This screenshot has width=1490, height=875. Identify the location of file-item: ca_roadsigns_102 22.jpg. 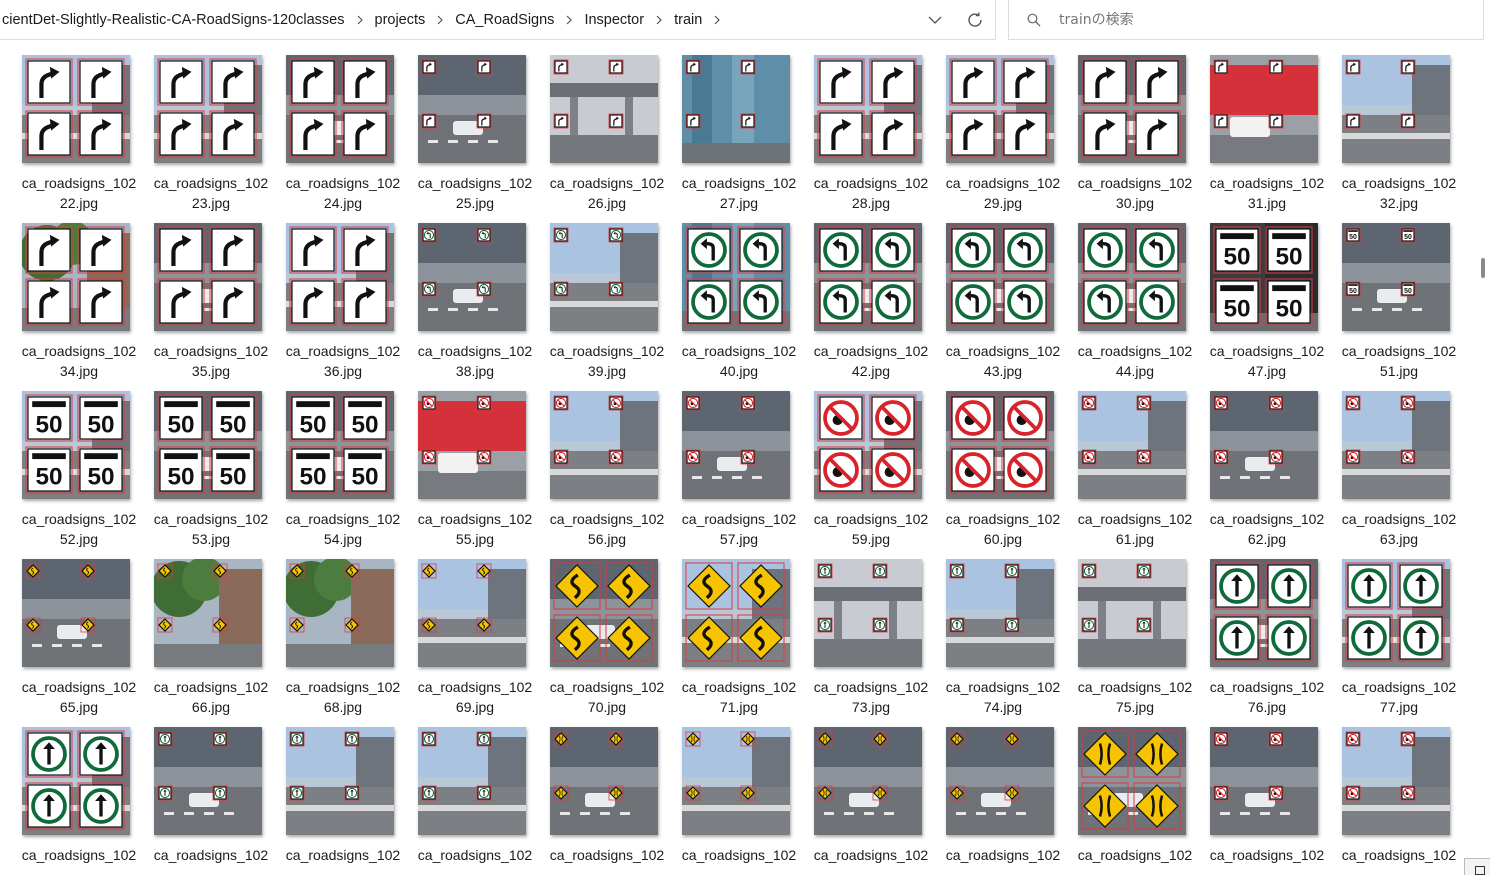
(68, 125).